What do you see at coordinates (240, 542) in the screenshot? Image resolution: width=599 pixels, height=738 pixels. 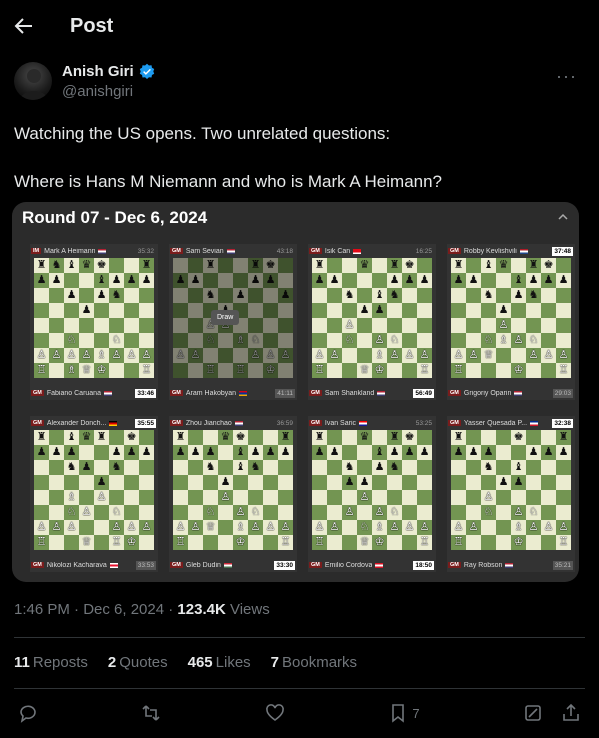 I see `board-square: ♔` at bounding box center [240, 542].